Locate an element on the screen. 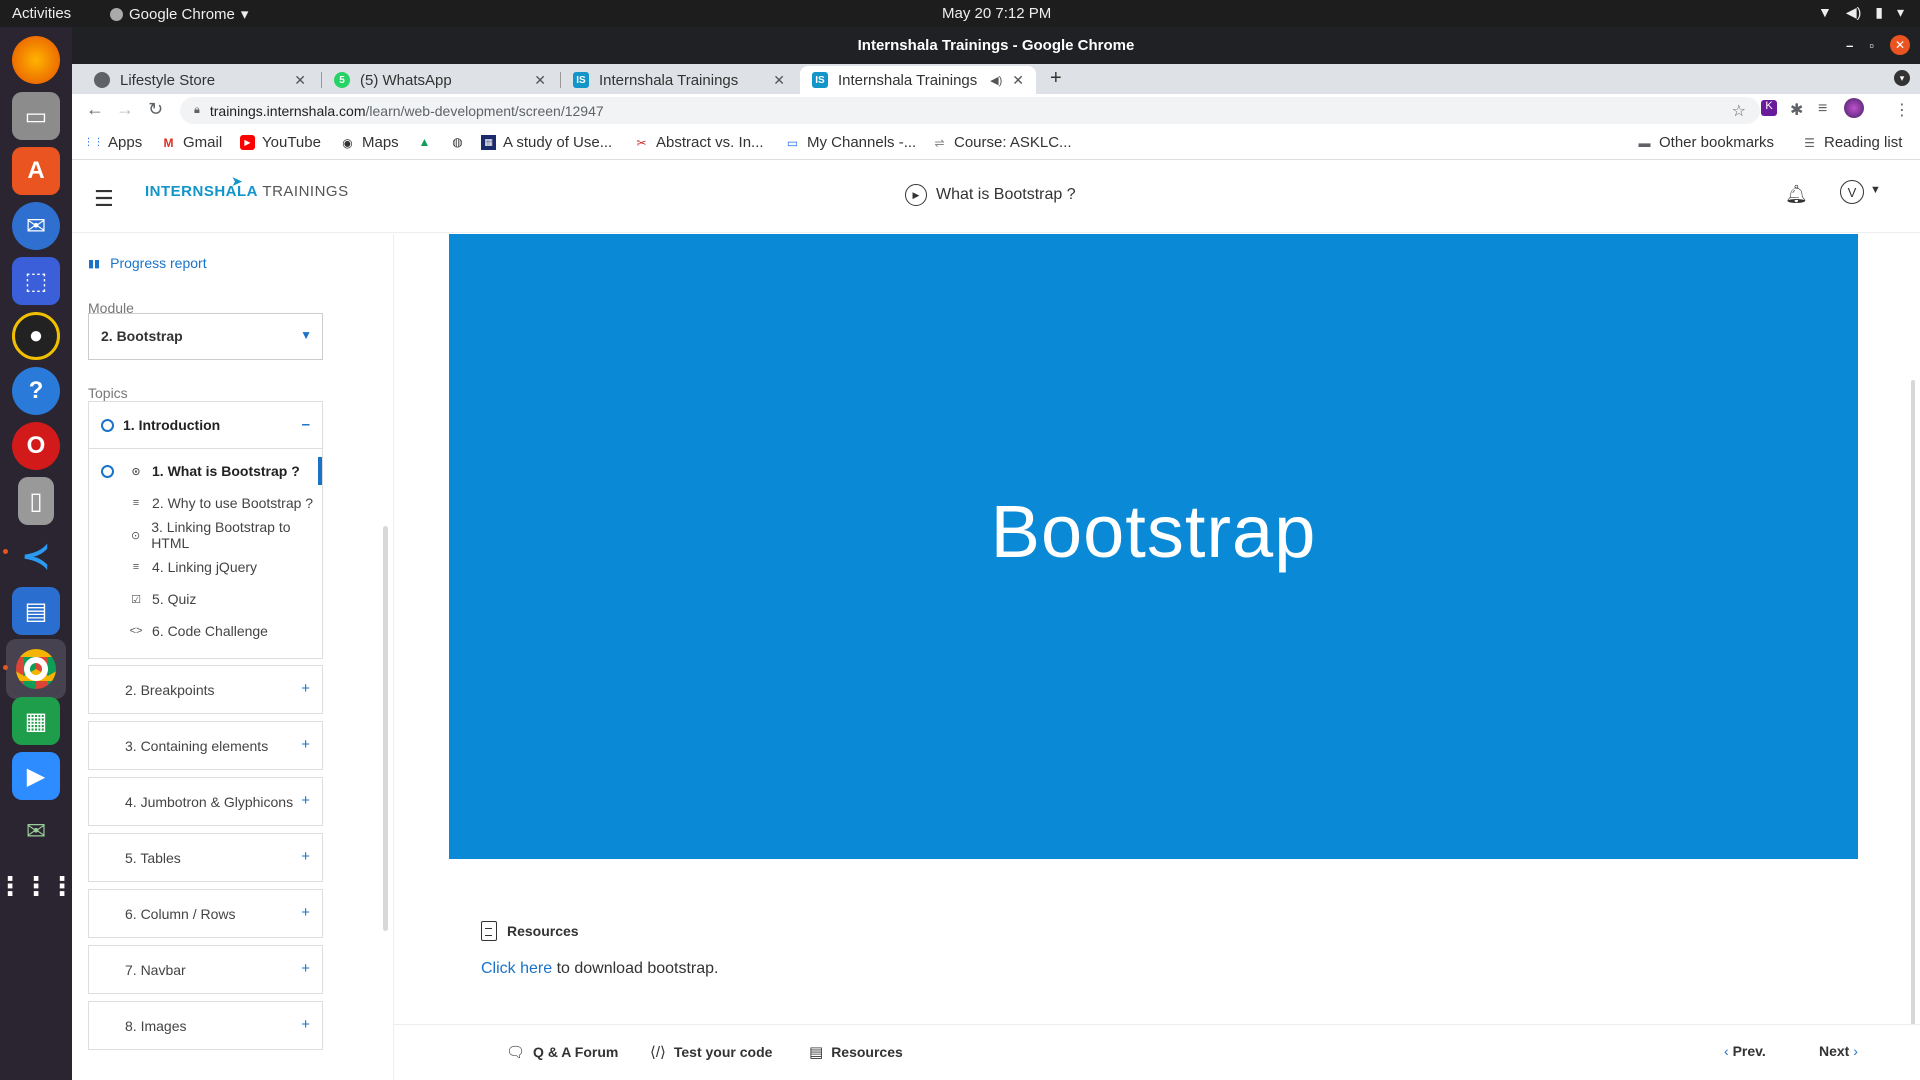  activities-button: Activities is located at coordinates (41, 13).